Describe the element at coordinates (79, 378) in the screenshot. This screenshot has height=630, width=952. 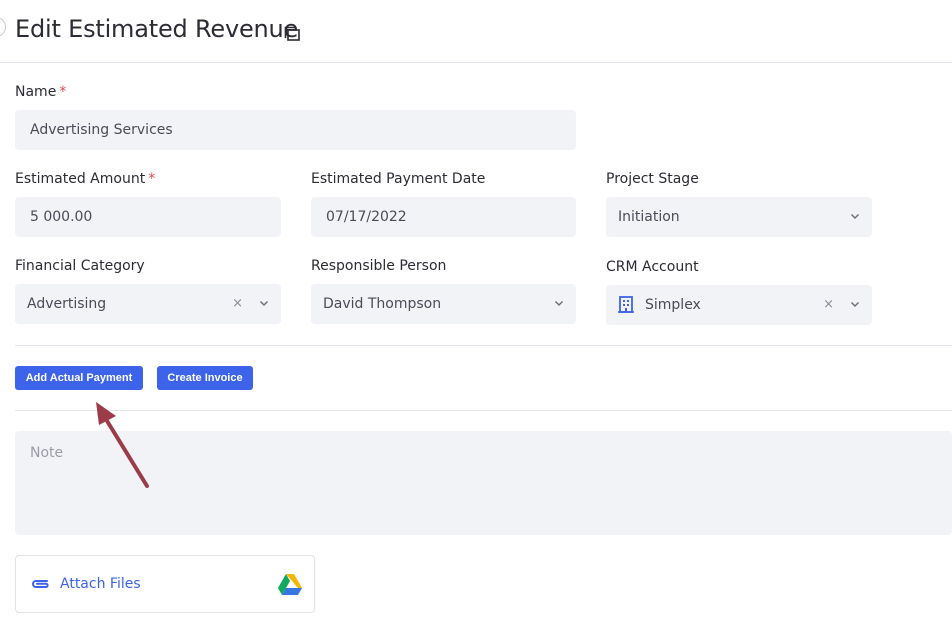
I see `add-actual-payment-button: Add Actual Payment` at that location.